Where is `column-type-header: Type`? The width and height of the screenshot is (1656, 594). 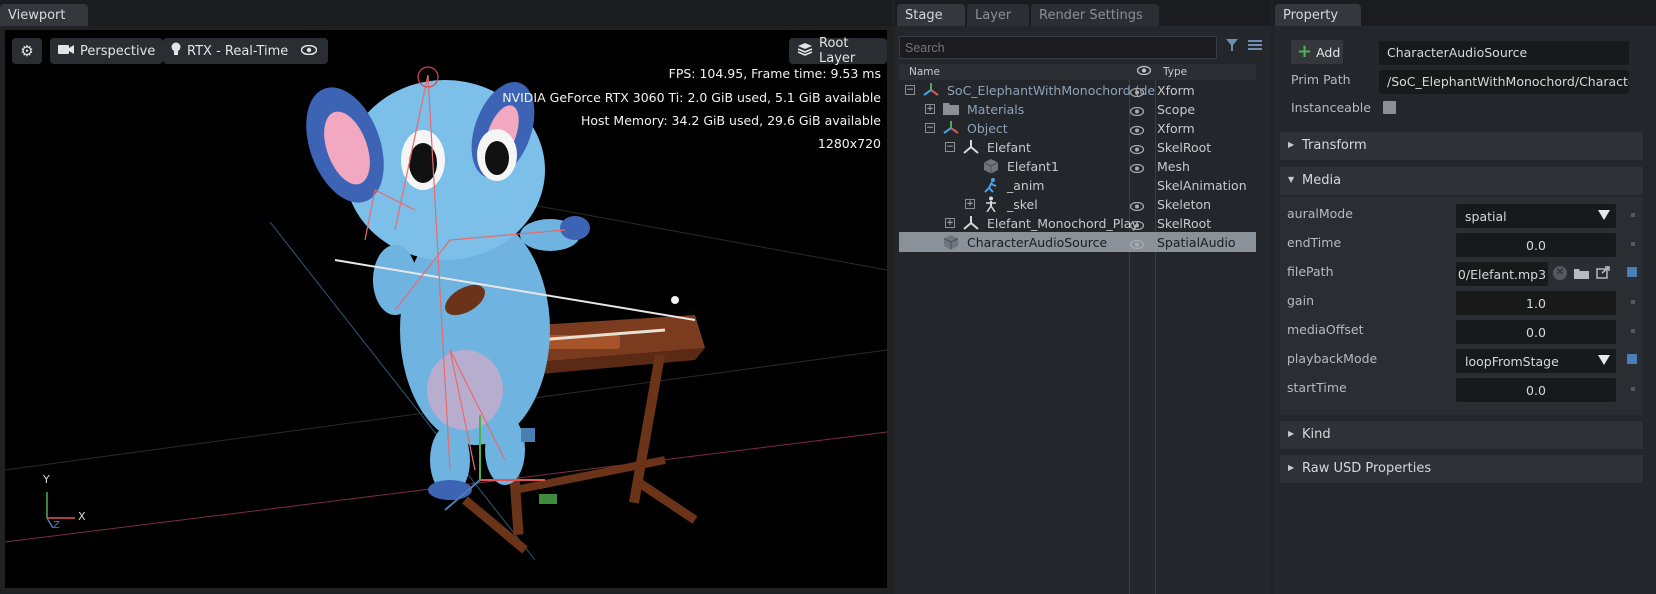 column-type-header: Type is located at coordinates (1175, 73).